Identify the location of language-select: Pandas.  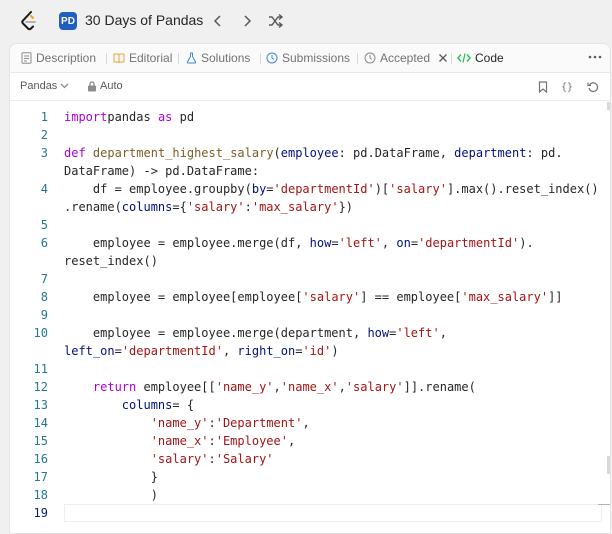
(44, 86).